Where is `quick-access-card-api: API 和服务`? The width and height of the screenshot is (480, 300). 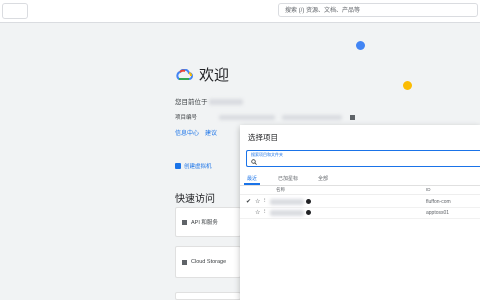 quick-access-card-api: API 和服务 is located at coordinates (208, 222).